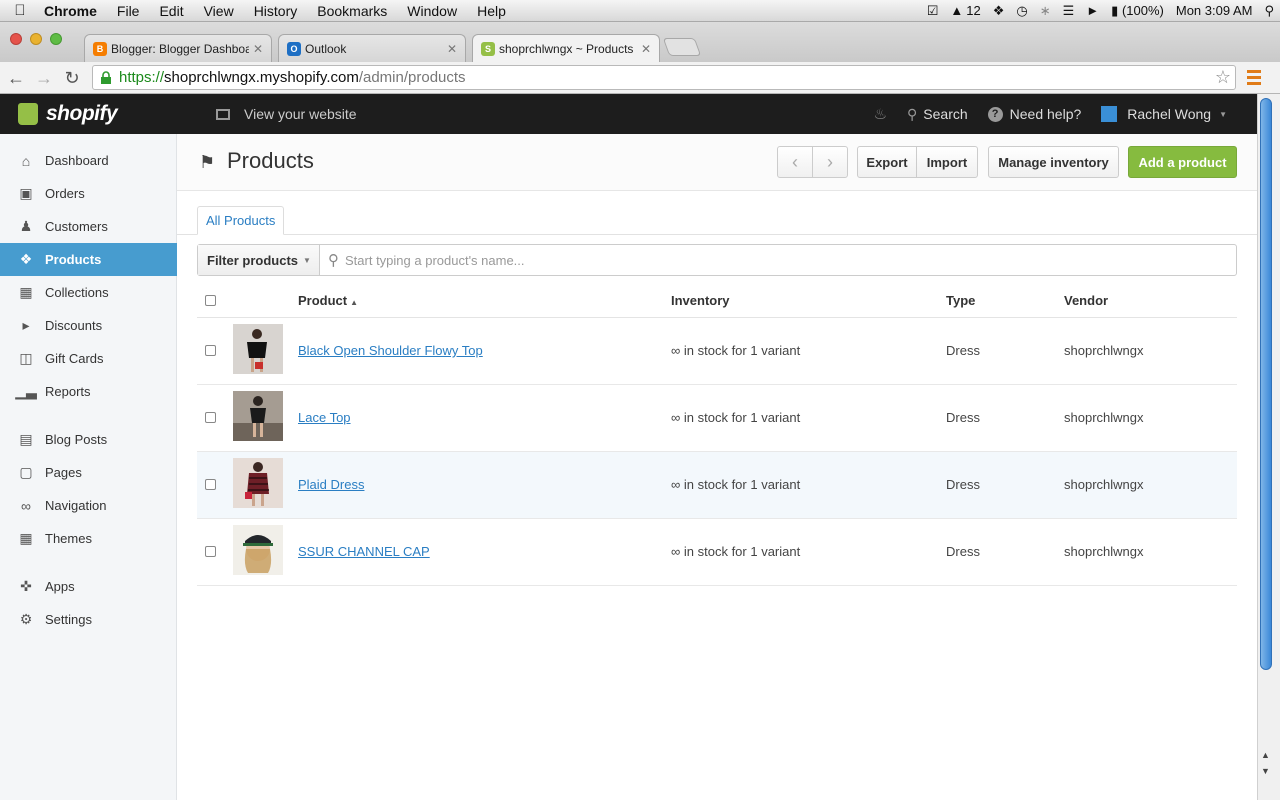 This screenshot has width=1280, height=800. I want to click on menu-window: Window, so click(432, 11).